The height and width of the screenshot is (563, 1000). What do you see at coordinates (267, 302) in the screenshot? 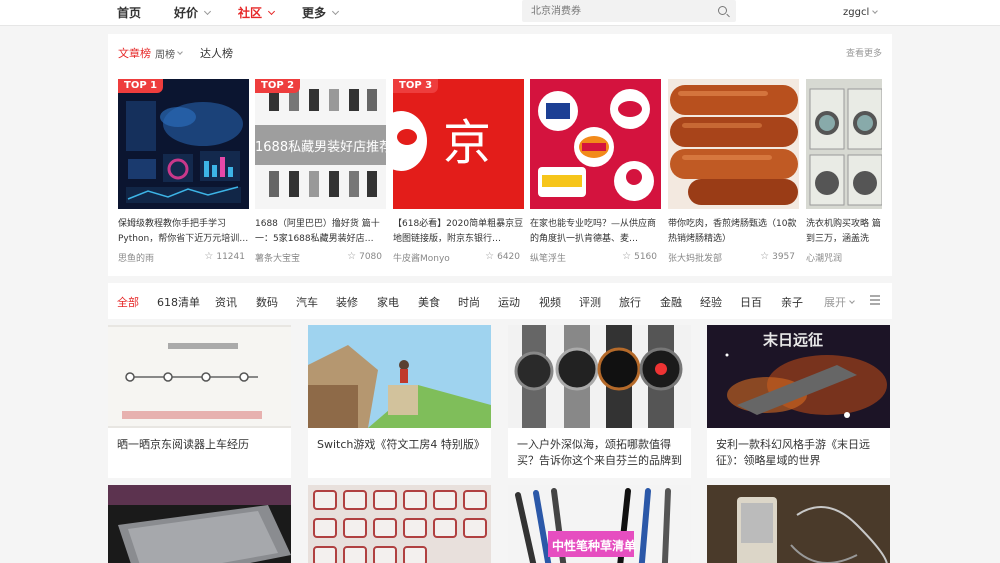
I see `category-tab: 数码` at bounding box center [267, 302].